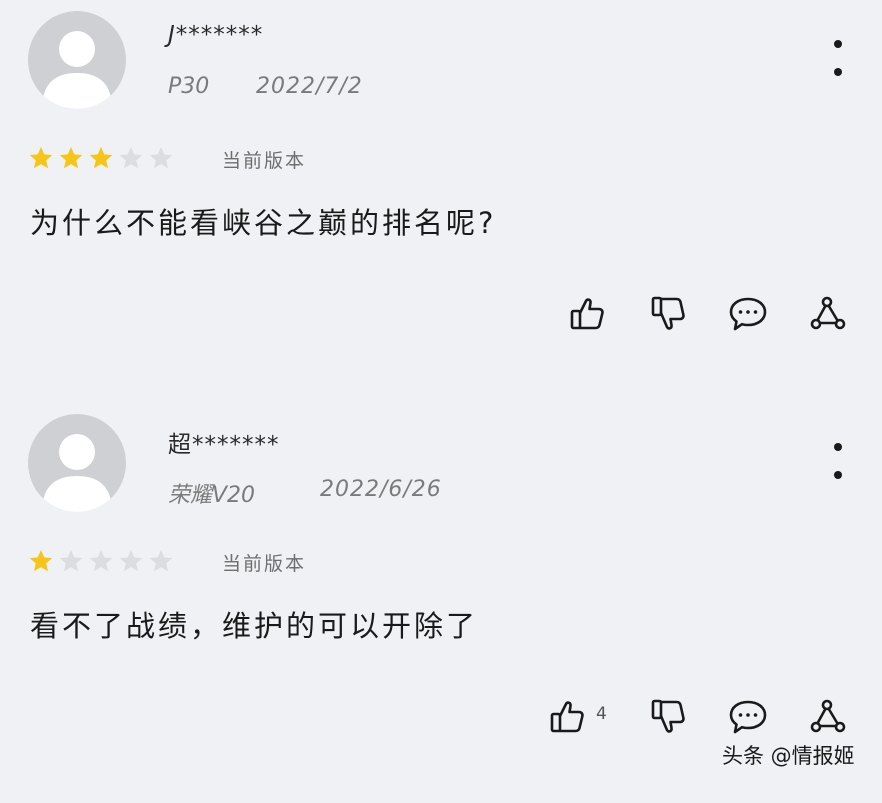  I want to click on username: 超*******, so click(224, 445).